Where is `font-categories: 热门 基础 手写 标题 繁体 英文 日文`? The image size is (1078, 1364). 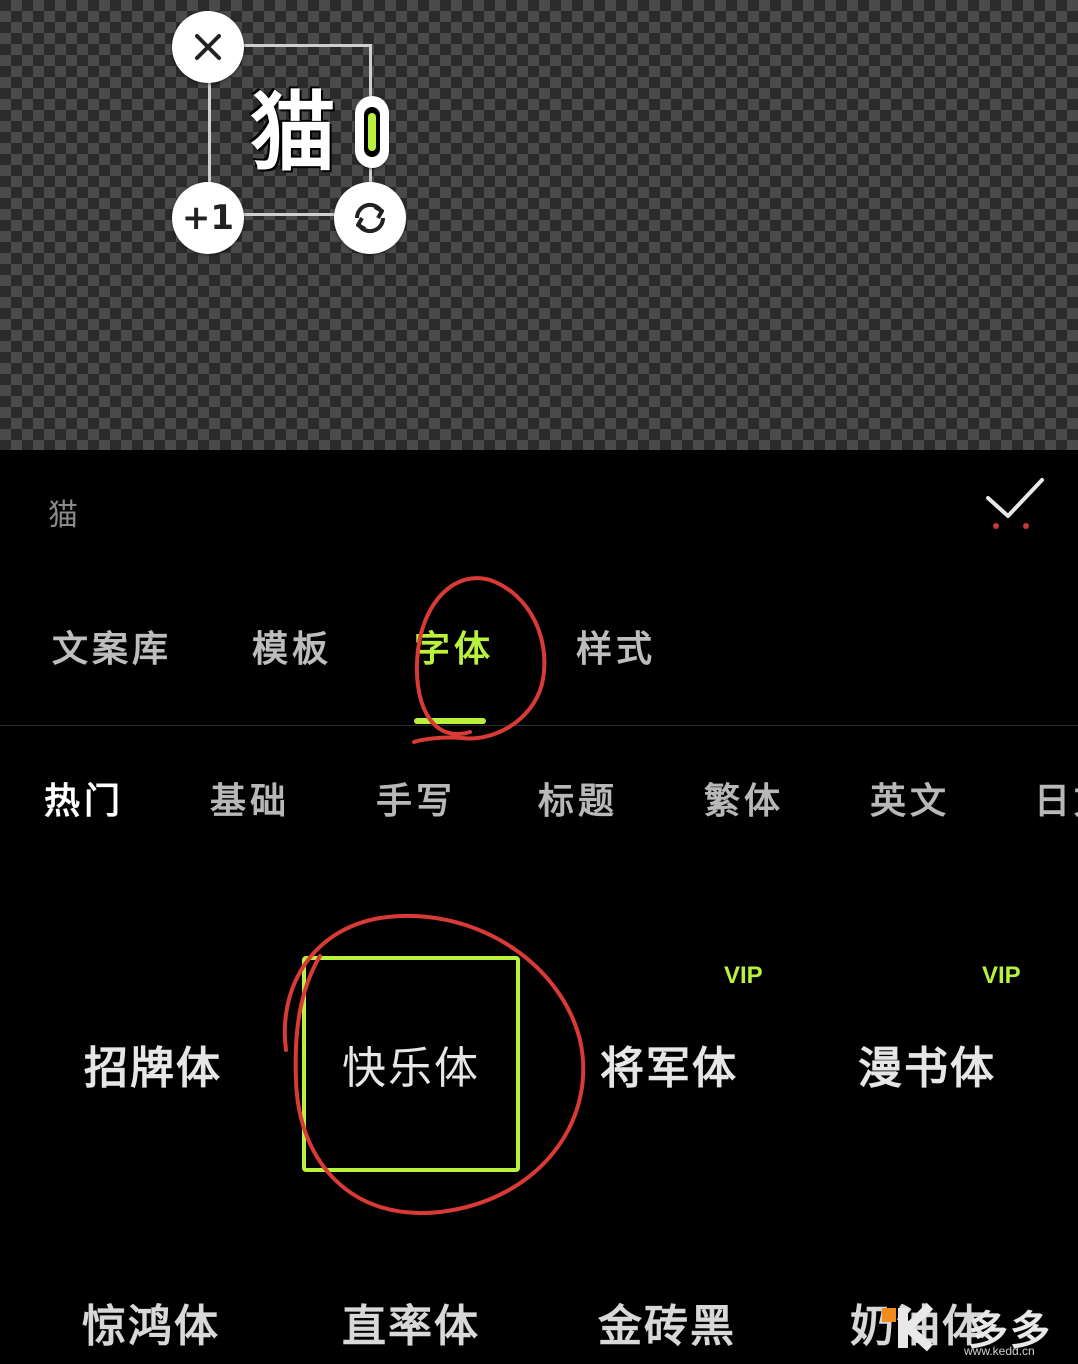 font-categories: 热门 基础 手写 标题 繁体 英文 日文 is located at coordinates (539, 800).